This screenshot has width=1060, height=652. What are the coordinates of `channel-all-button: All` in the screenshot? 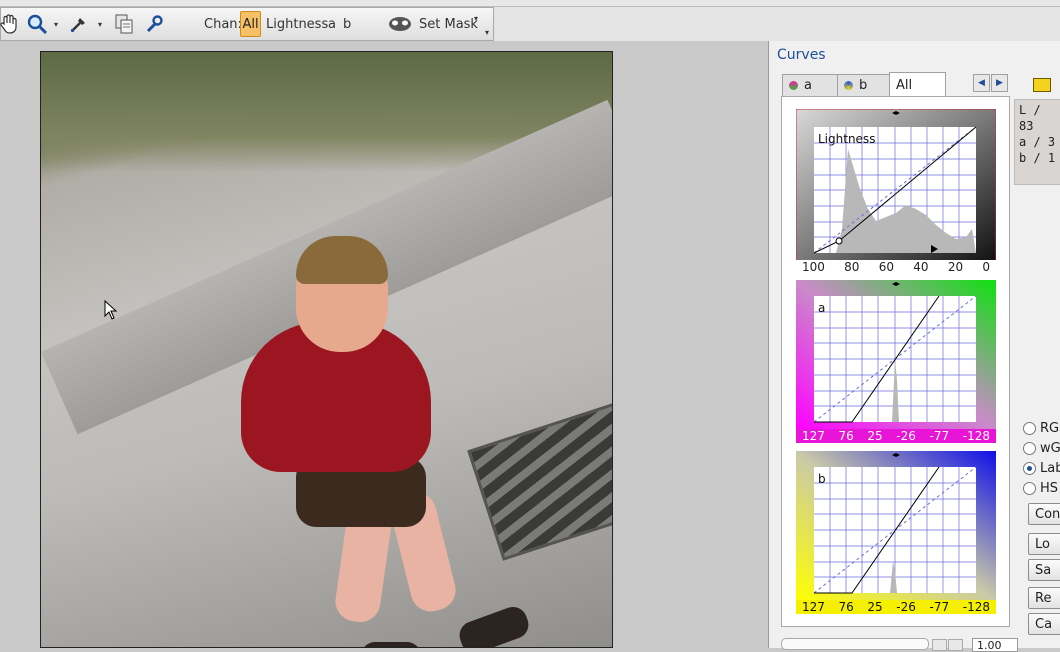 It's located at (250, 24).